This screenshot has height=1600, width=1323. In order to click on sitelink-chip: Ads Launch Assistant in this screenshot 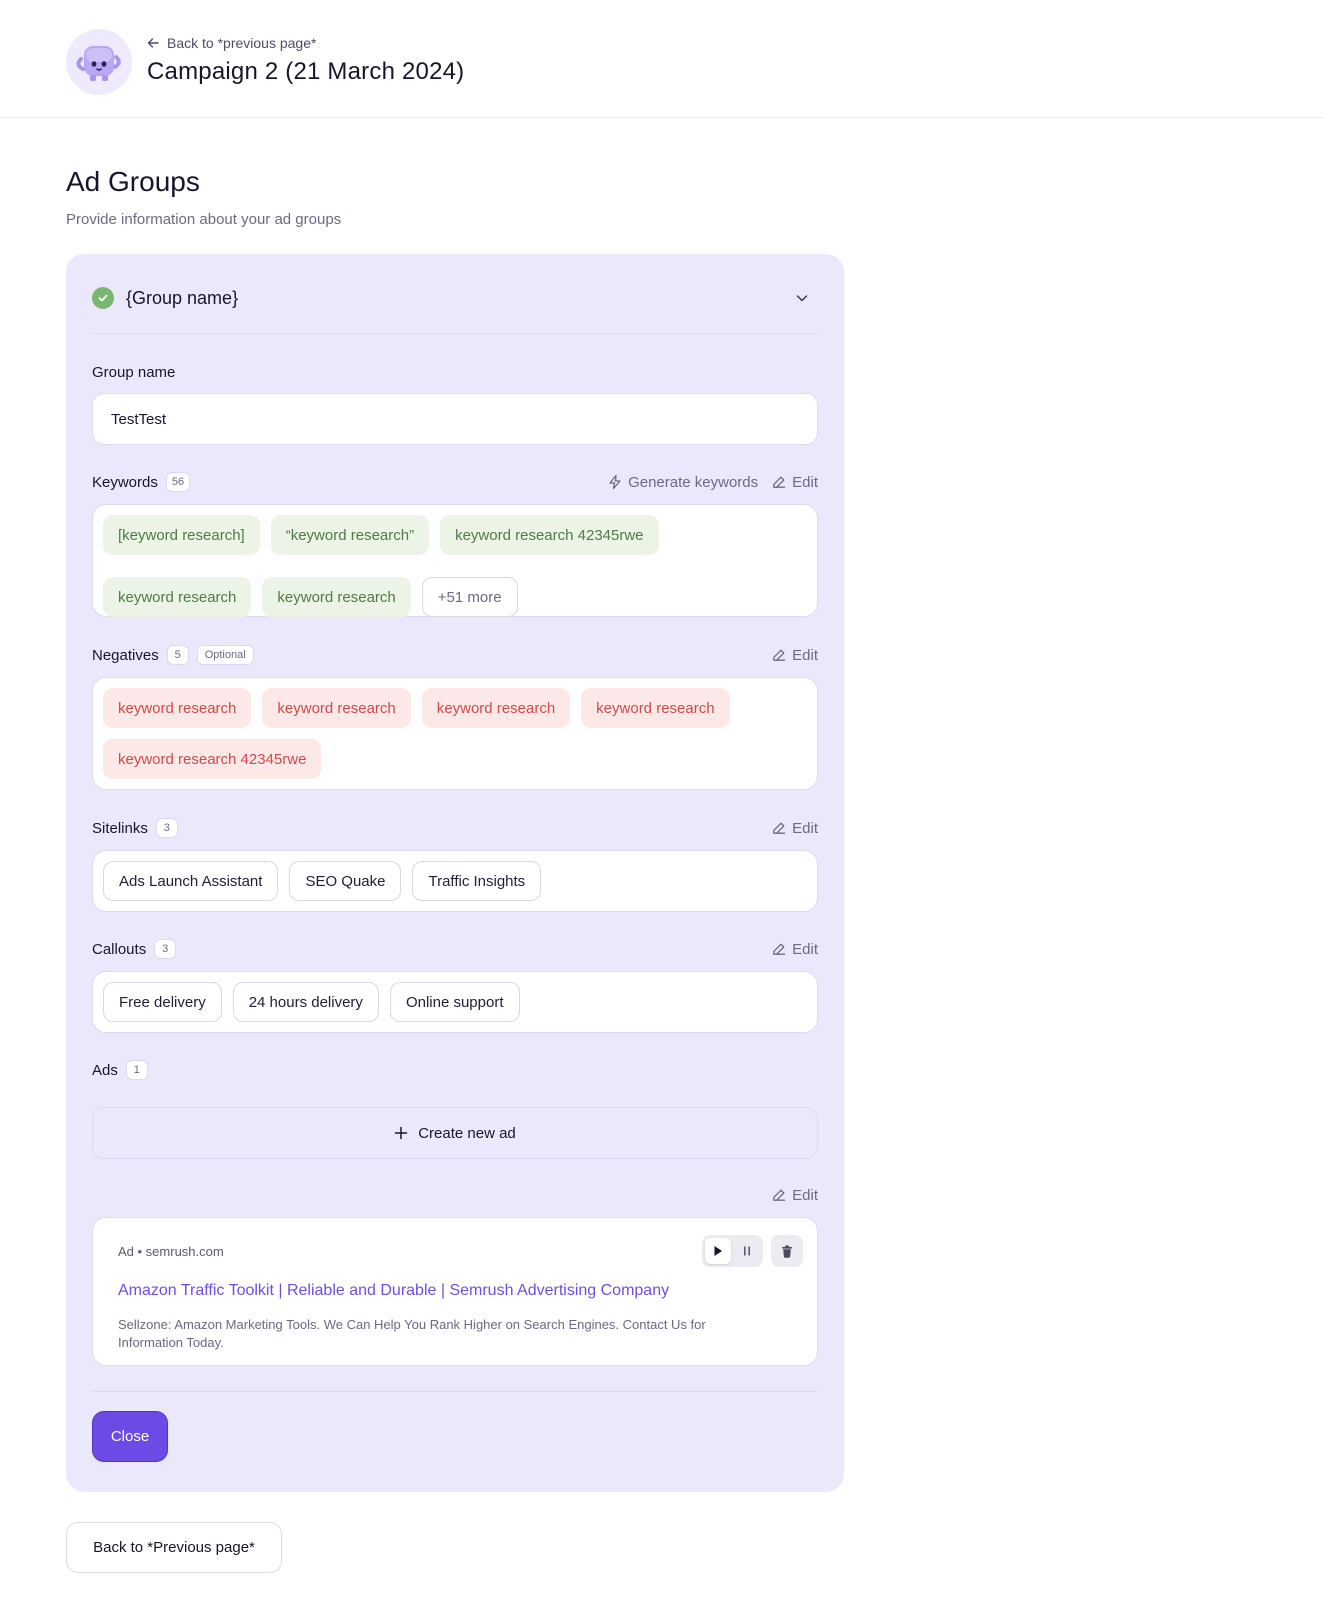, I will do `click(191, 881)`.